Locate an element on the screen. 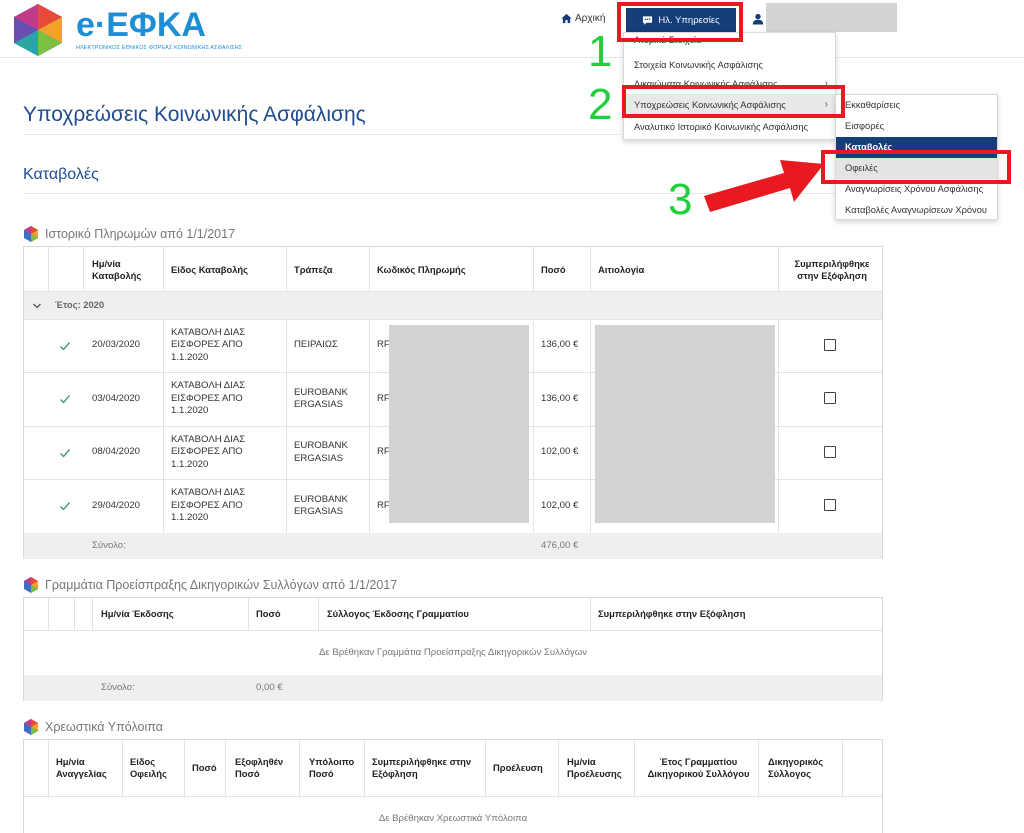  payment-date: 20/03/2020 is located at coordinates (116, 345).